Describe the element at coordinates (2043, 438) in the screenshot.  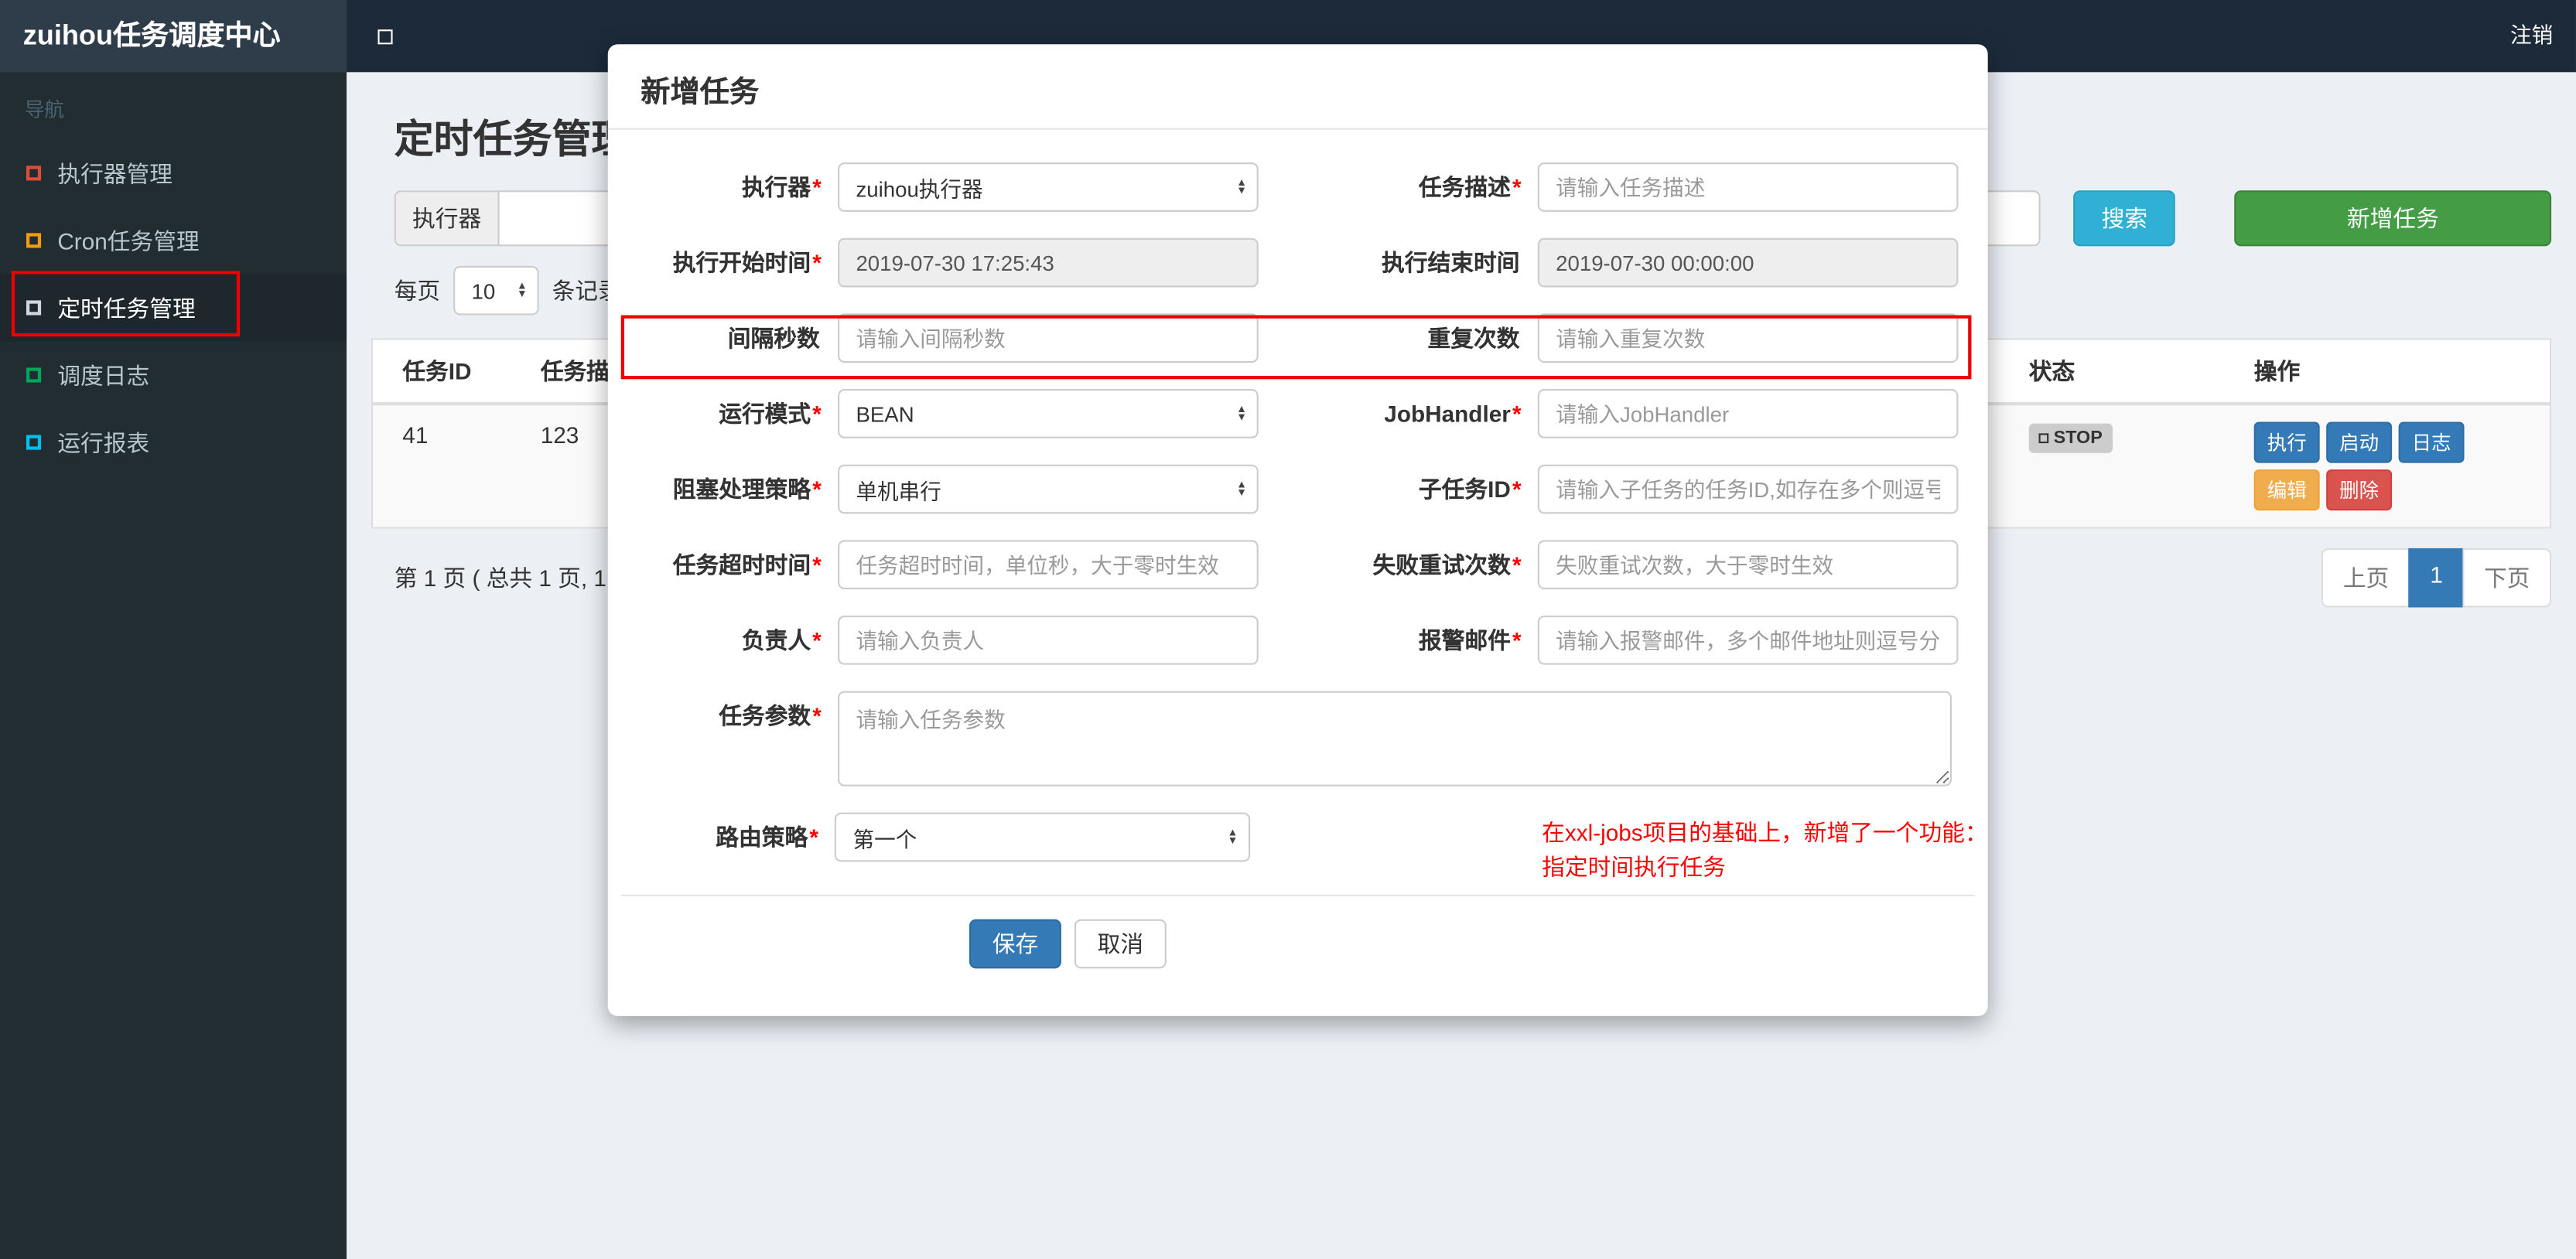
I see `stop-square-icon` at that location.